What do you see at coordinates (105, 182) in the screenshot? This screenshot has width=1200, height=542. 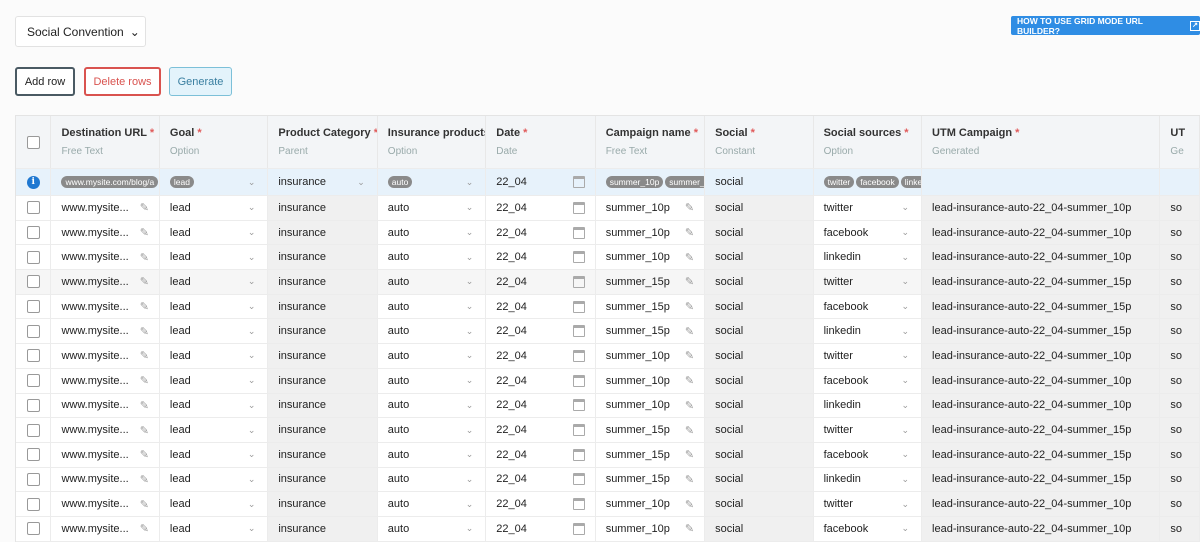 I see `bulk-url-cell: www.mysite.com/blog/a` at bounding box center [105, 182].